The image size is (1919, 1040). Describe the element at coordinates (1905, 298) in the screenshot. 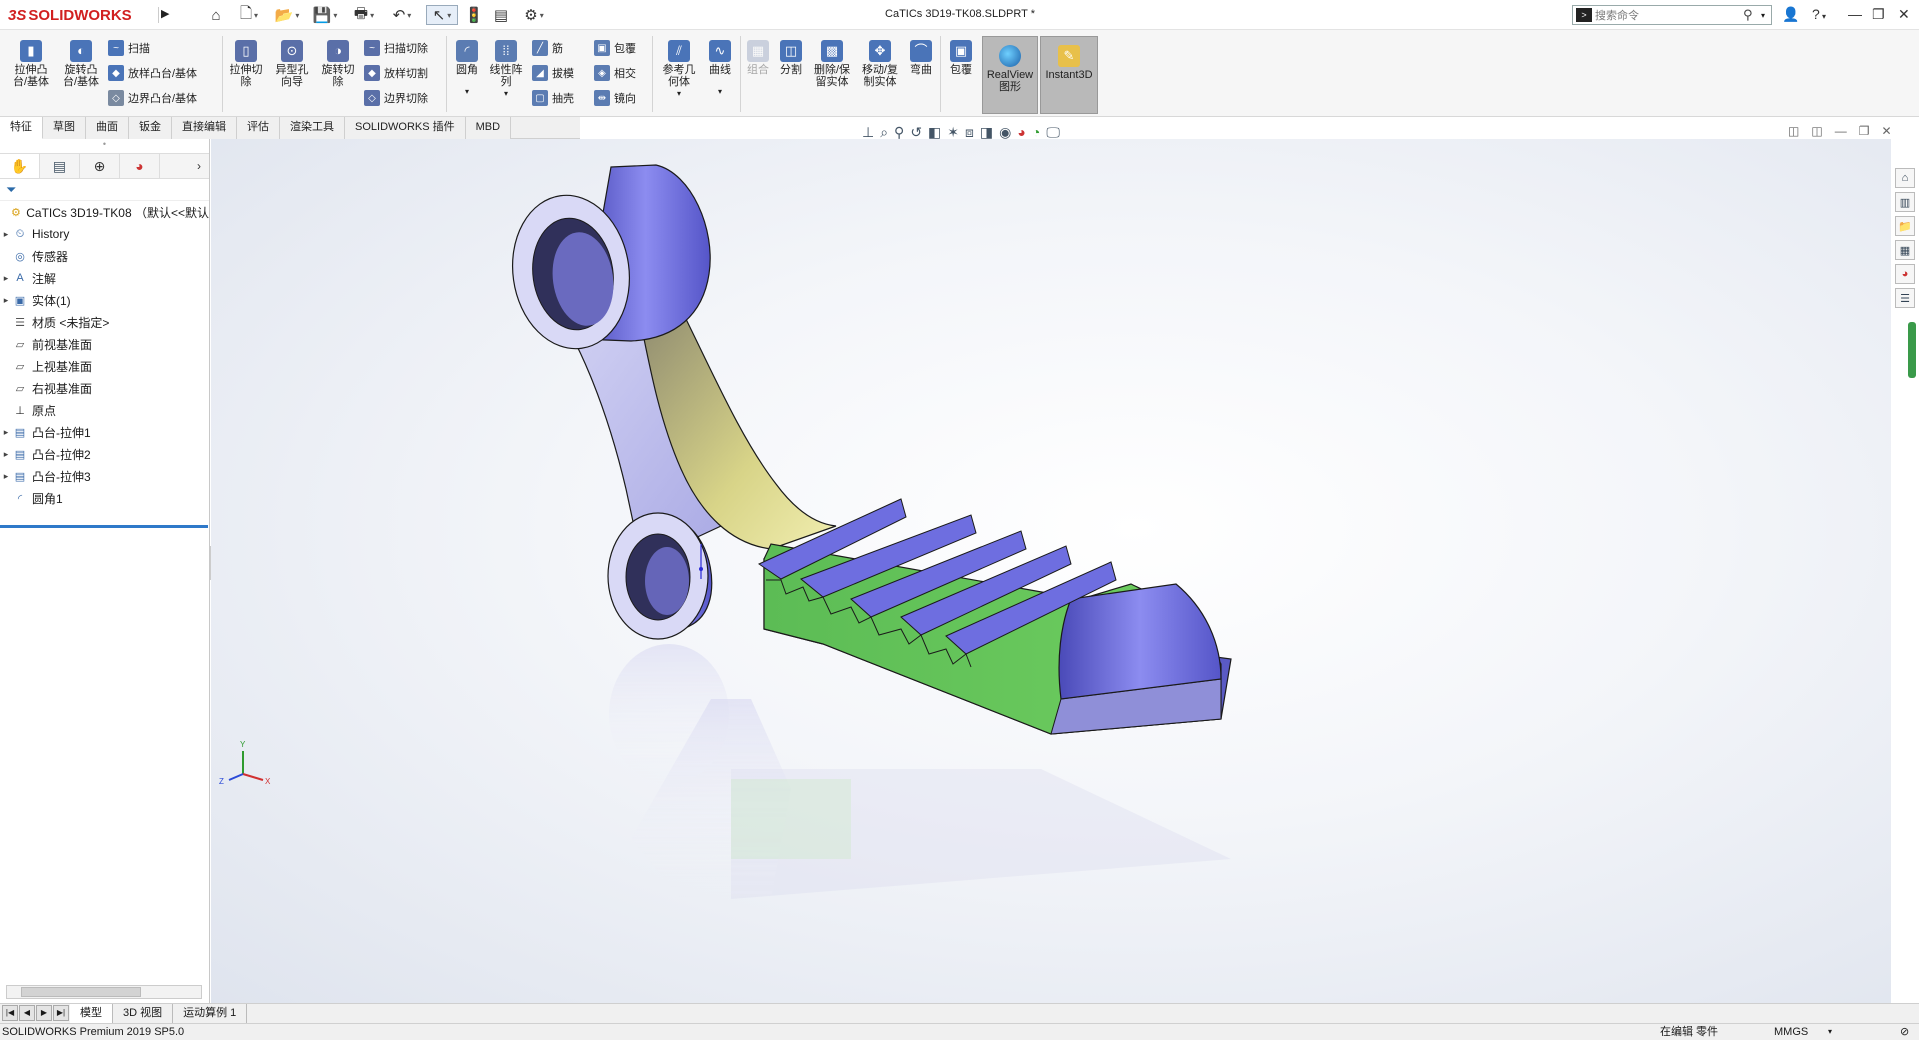

I see `custom-properties-icon: ☰` at that location.